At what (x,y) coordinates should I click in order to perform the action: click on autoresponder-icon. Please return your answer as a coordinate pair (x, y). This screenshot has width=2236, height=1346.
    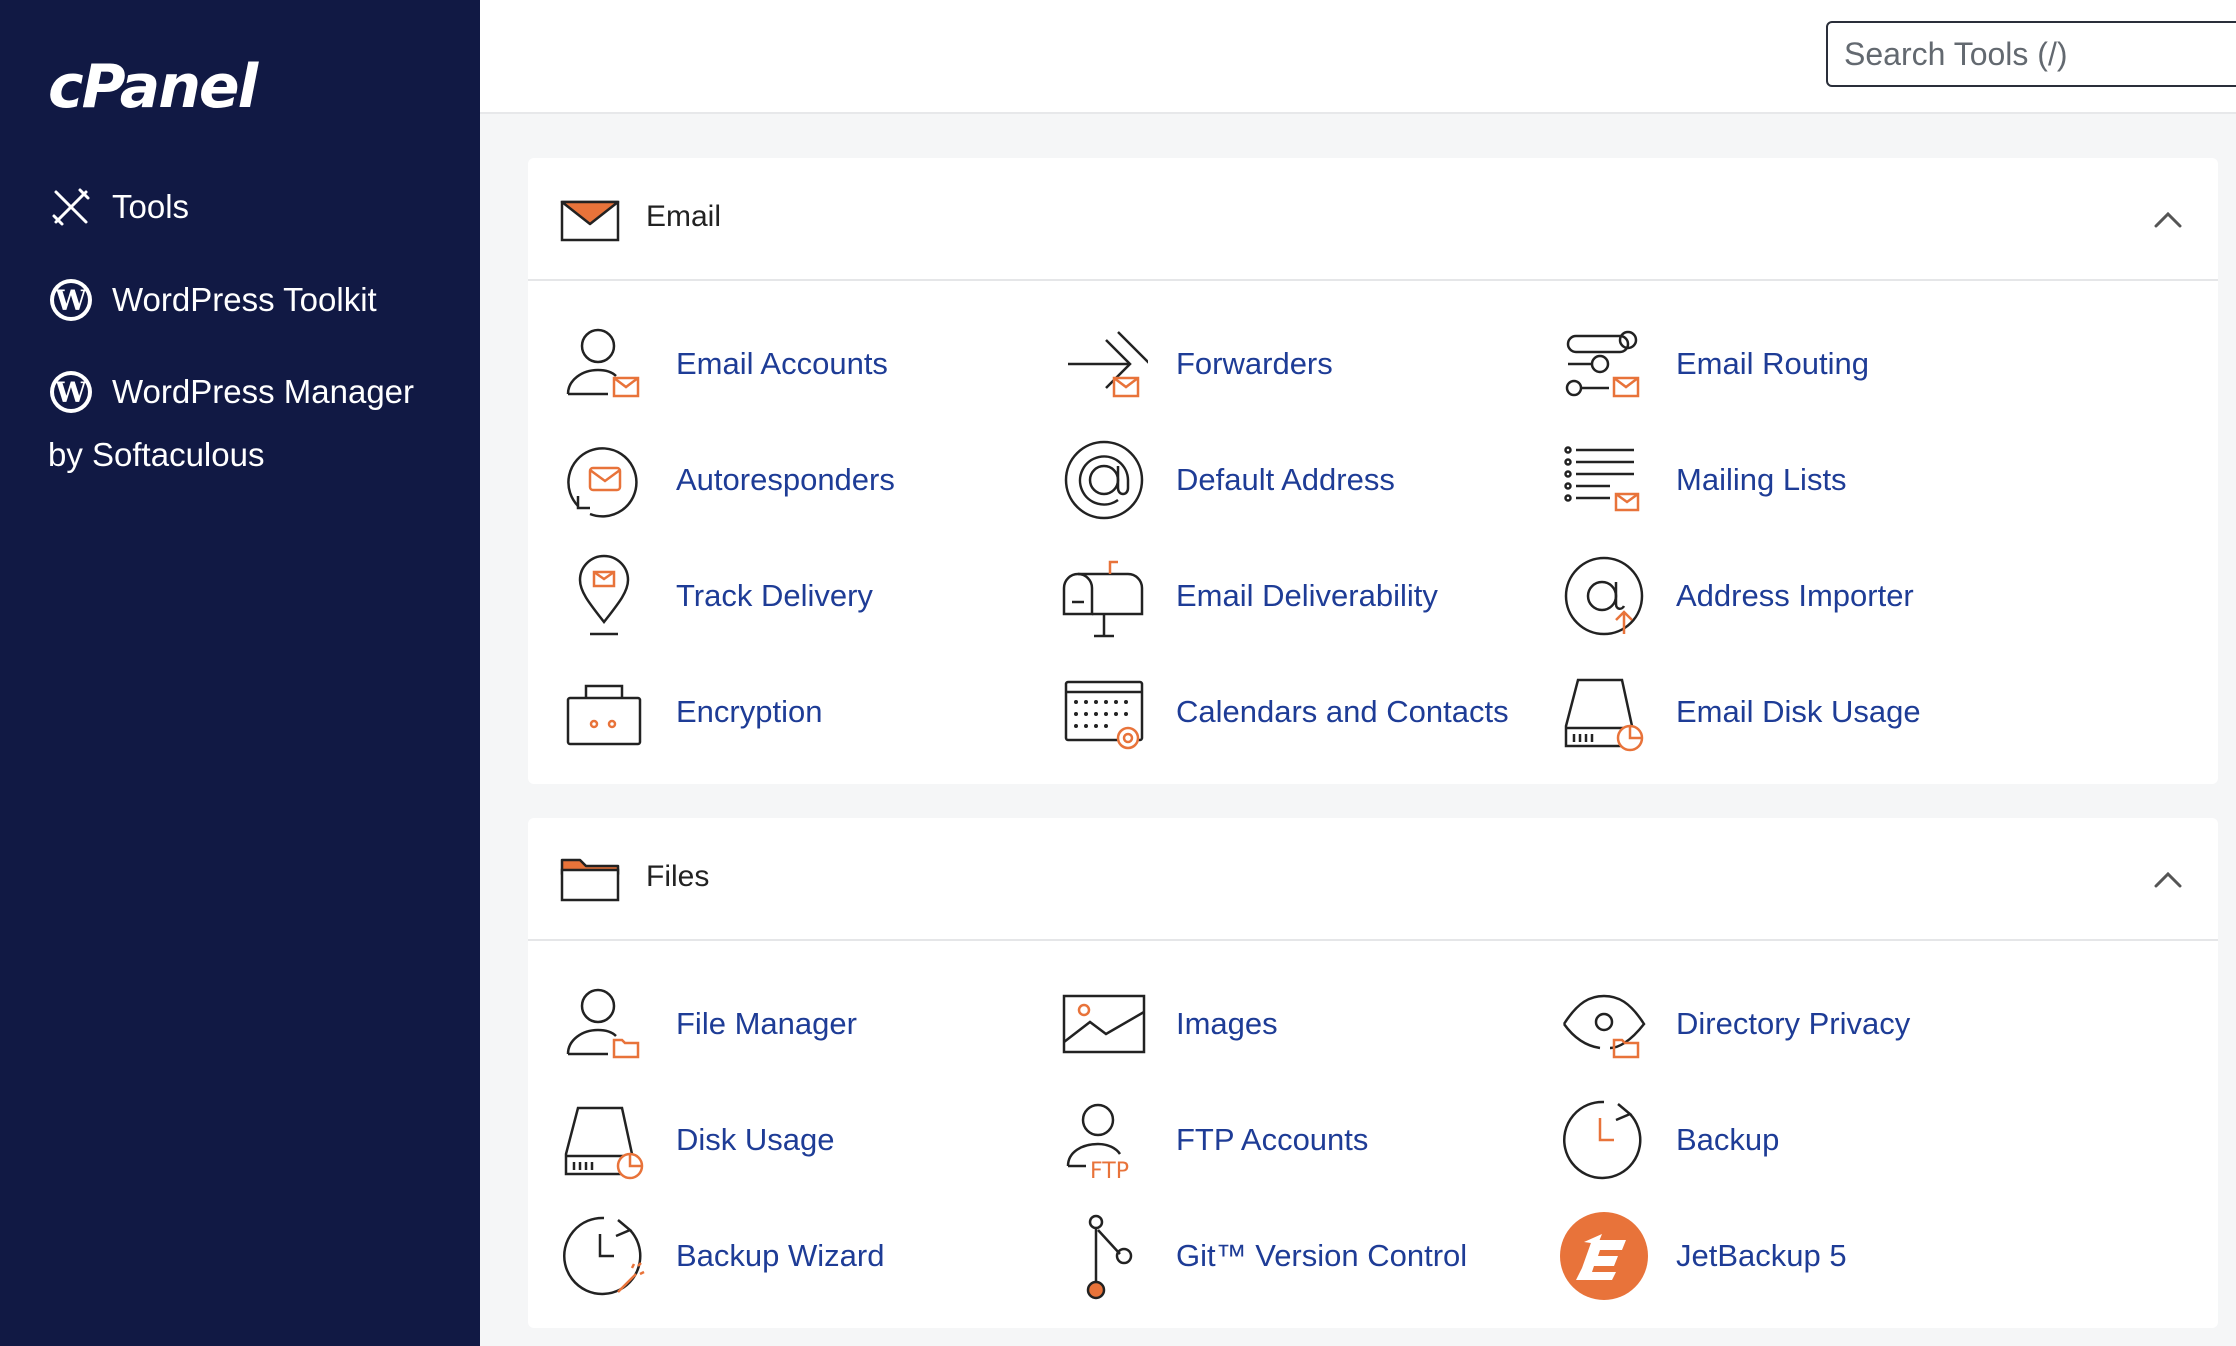
    Looking at the image, I should click on (602, 482).